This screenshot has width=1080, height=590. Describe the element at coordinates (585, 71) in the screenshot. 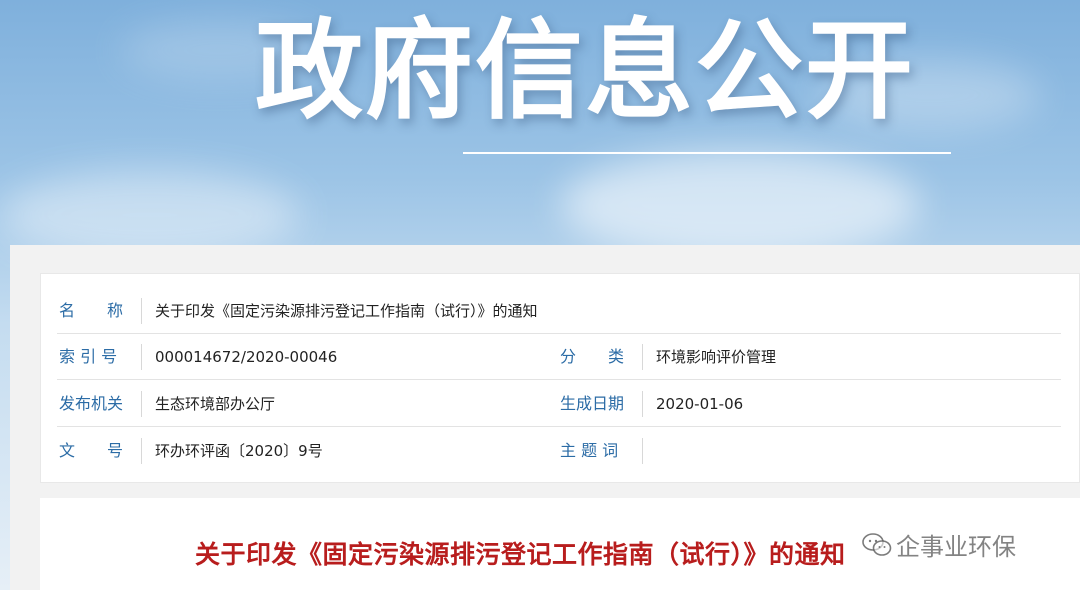

I see `banner-title: 政府信息公开` at that location.